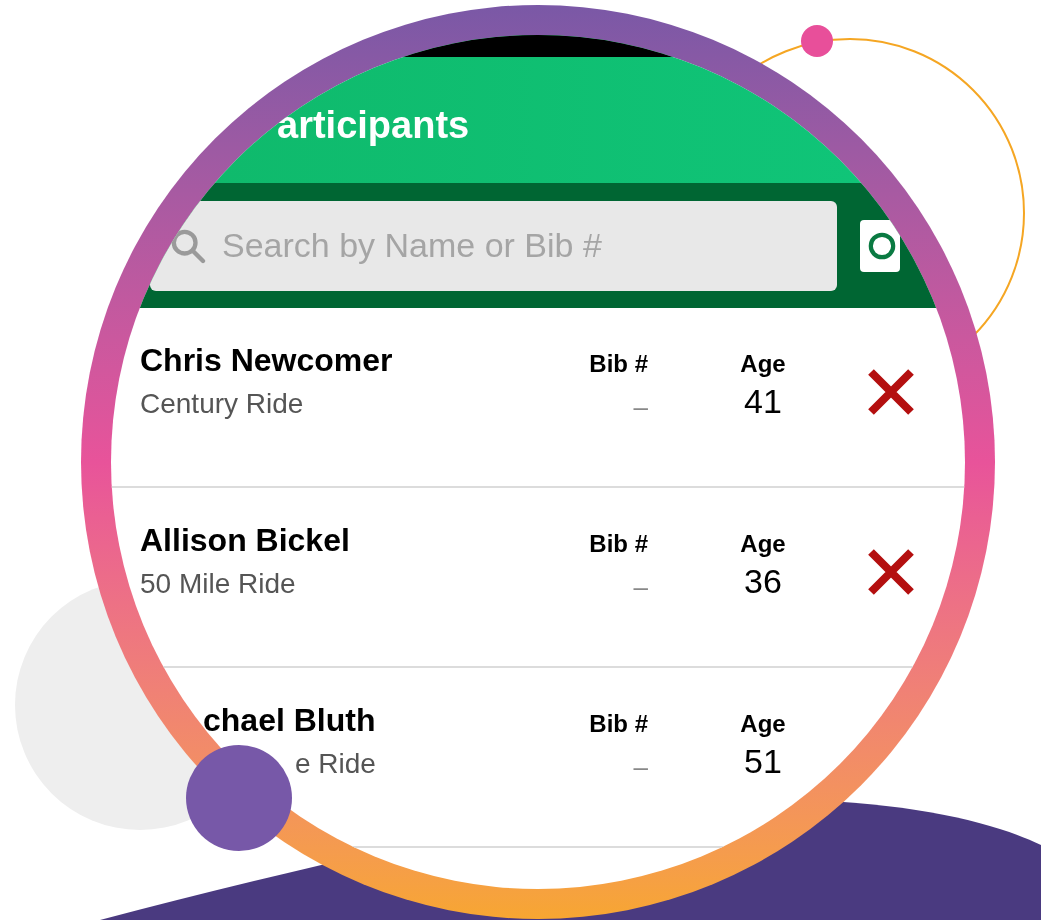  I want to click on event-name: e Ride, so click(335, 764).